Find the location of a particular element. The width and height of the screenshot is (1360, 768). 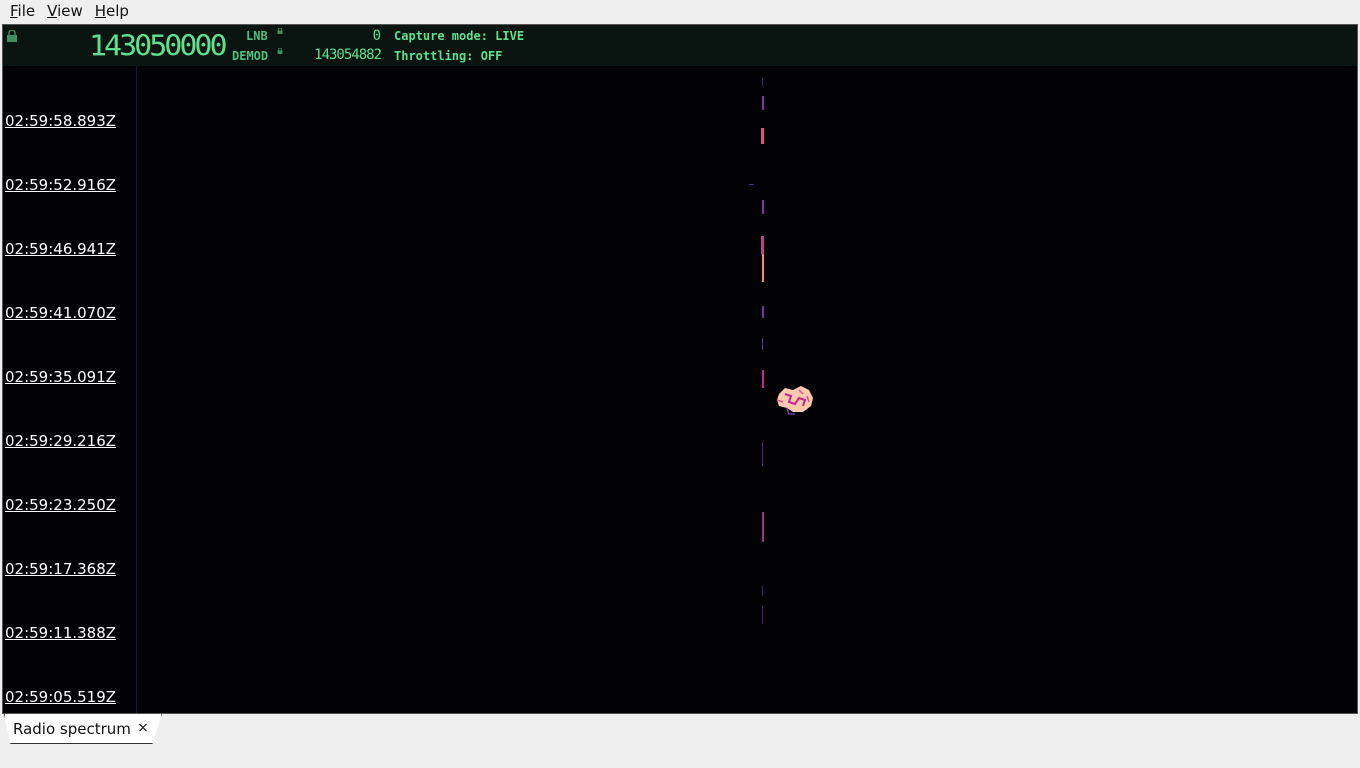

timestamp-label: 02:59:41.070Z is located at coordinates (61, 313).